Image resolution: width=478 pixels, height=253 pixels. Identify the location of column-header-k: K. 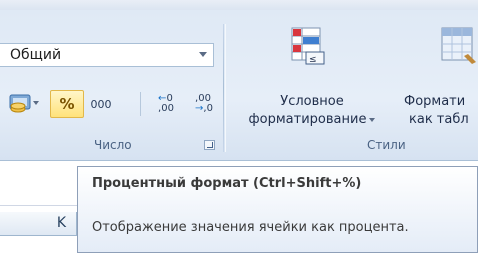
(38, 224).